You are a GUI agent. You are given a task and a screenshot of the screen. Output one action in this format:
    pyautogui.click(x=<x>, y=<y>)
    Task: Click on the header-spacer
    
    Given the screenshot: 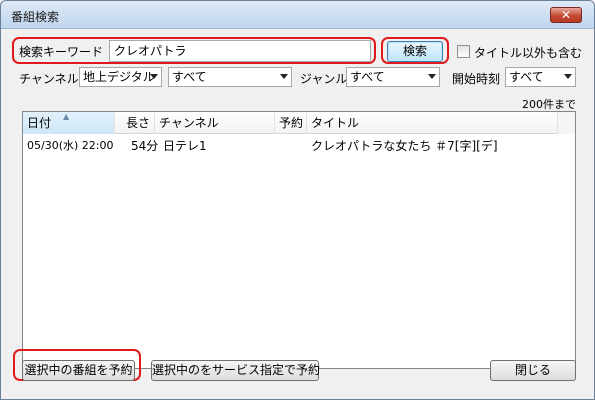 What is the action you would take?
    pyautogui.click(x=566, y=123)
    